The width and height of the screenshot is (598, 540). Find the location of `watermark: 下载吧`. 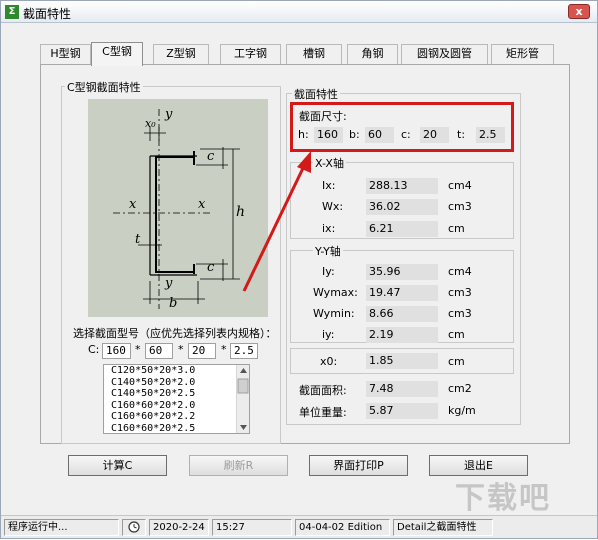

watermark: 下载吧 is located at coordinates (503, 498).